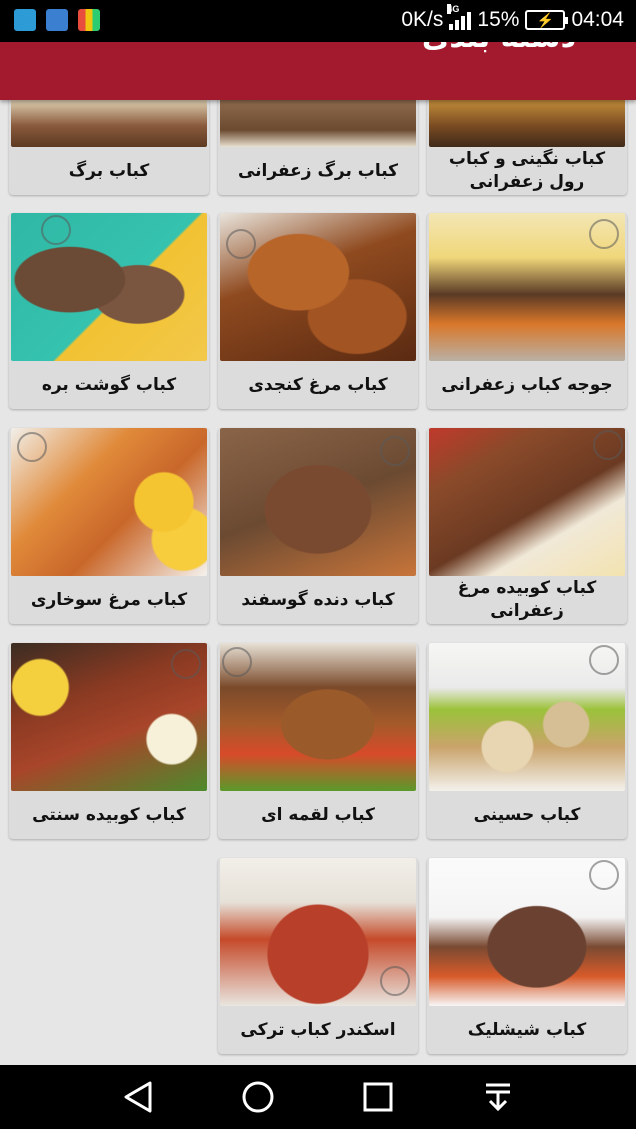 The width and height of the screenshot is (636, 1129). Describe the element at coordinates (547, 20) in the screenshot. I see `battery-icon: ⚡` at that location.